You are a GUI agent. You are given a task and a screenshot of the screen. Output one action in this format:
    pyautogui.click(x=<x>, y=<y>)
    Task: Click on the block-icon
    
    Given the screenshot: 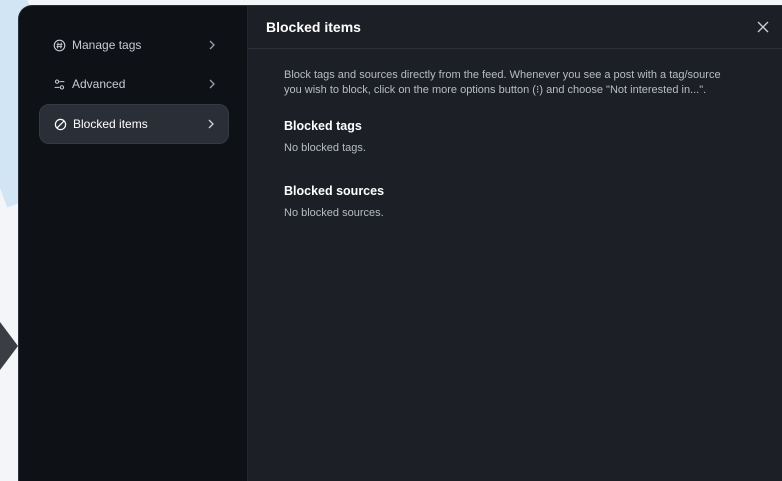 What is the action you would take?
    pyautogui.click(x=60, y=124)
    